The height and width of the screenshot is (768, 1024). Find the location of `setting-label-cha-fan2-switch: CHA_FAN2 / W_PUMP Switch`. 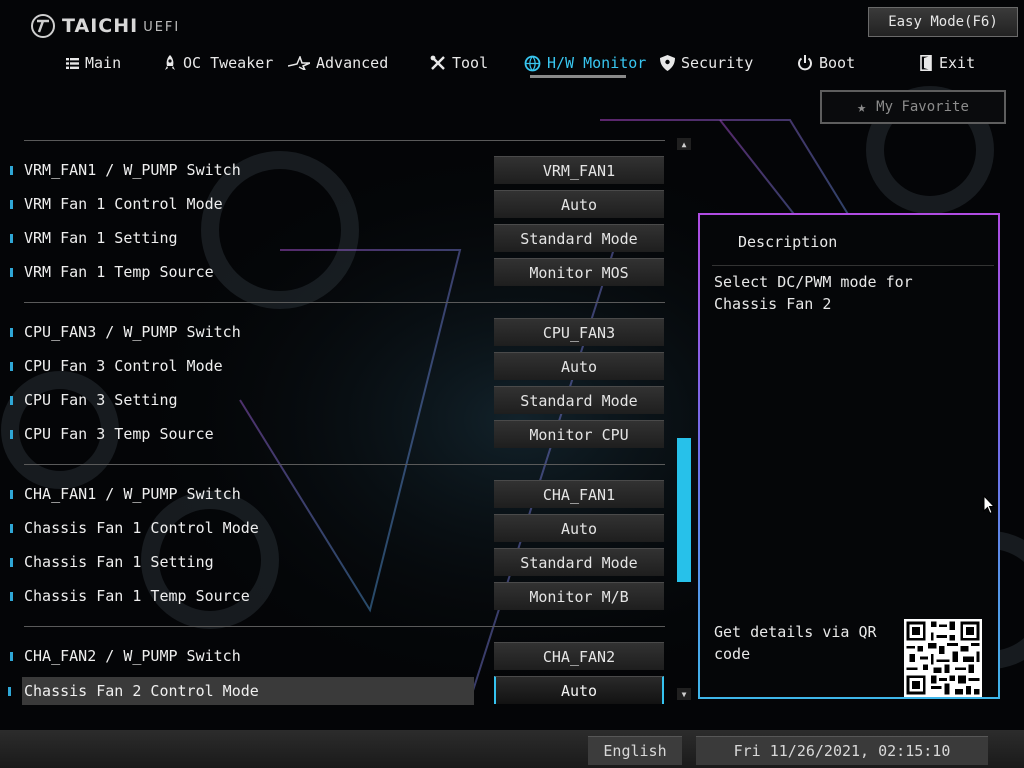

setting-label-cha-fan2-switch: CHA_FAN2 / W_PUMP Switch is located at coordinates (125, 656).